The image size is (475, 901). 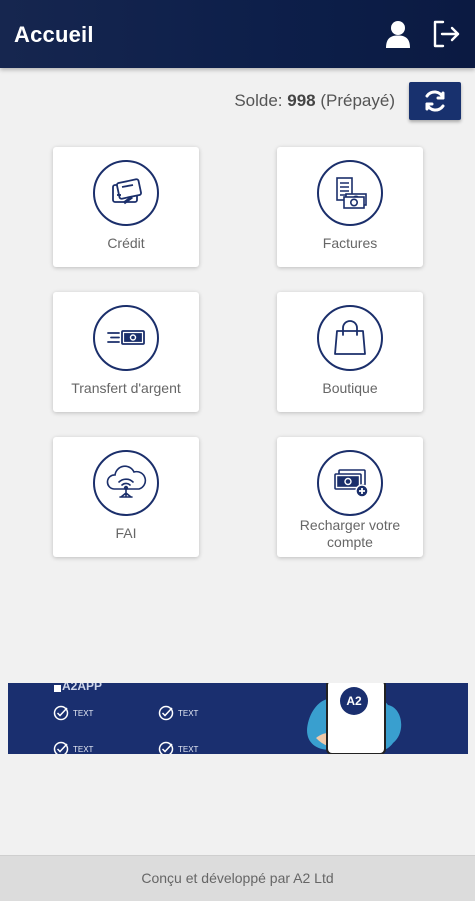 I want to click on balance-display: Solde: 998 (Prépayé), so click(x=314, y=101).